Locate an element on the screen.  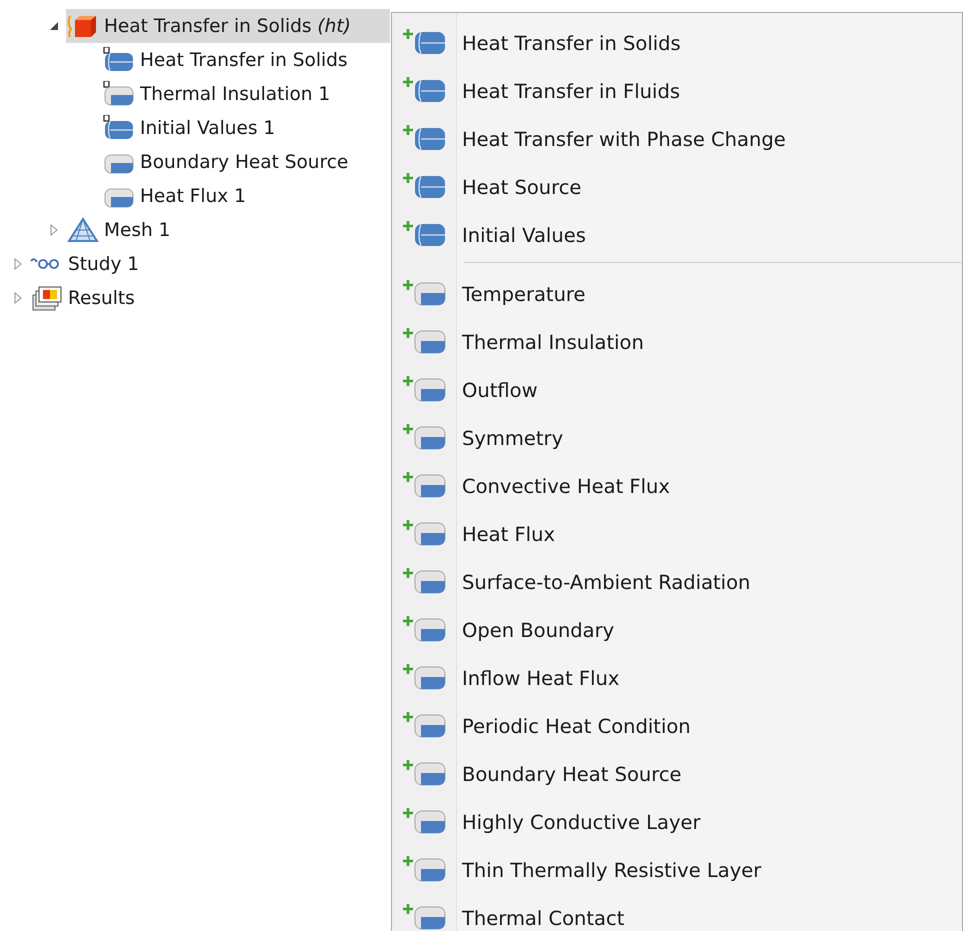
tree-label: Heat Flux 1 is located at coordinates (193, 196).